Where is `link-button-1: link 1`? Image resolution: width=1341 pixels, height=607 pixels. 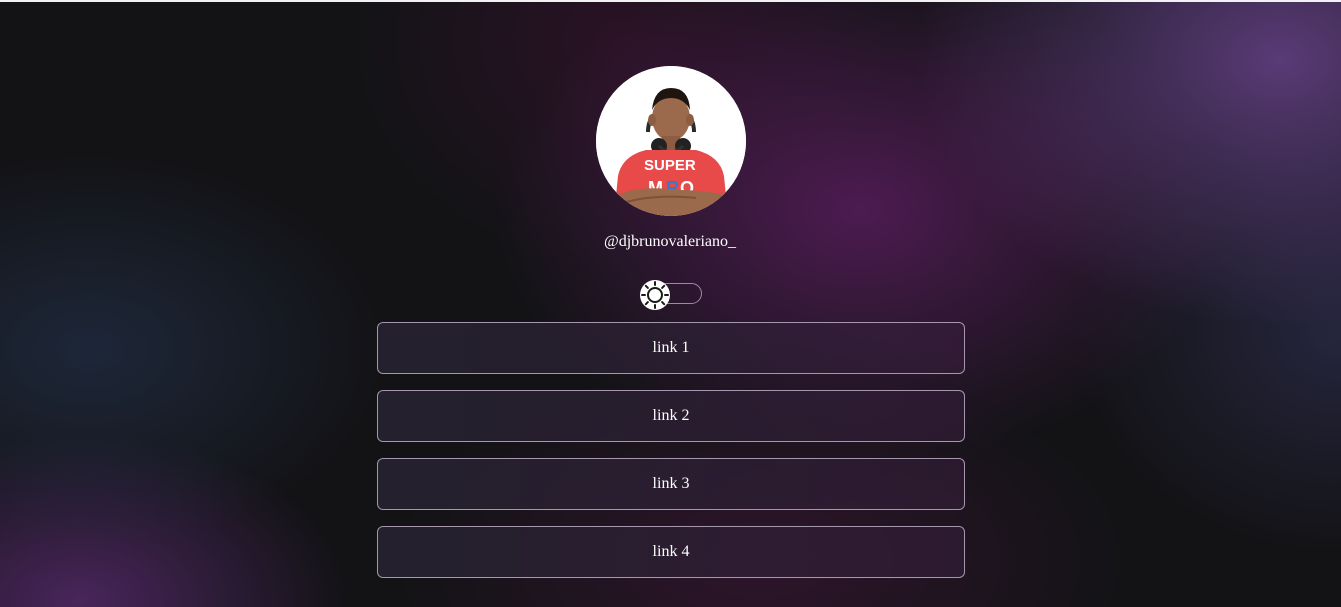
link-button-1: link 1 is located at coordinates (671, 348).